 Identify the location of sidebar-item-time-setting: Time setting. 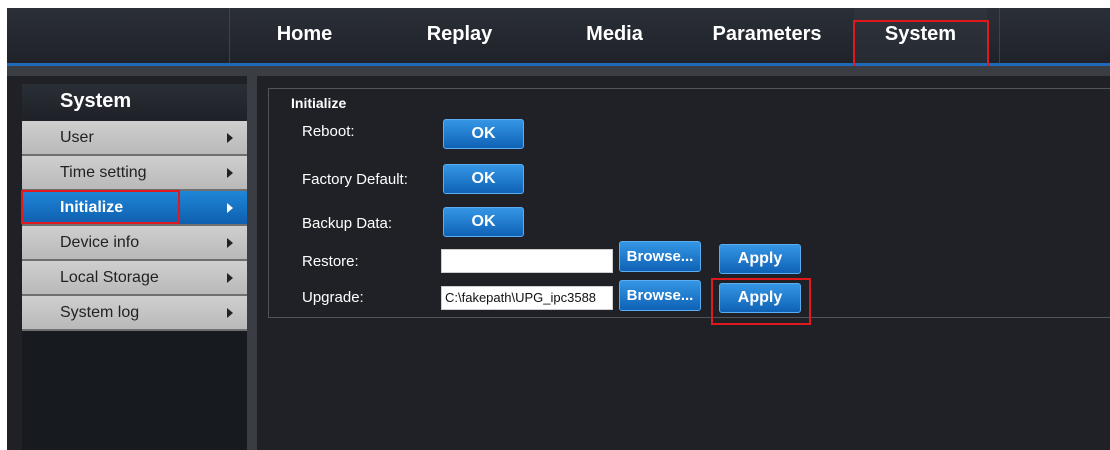
(134, 173).